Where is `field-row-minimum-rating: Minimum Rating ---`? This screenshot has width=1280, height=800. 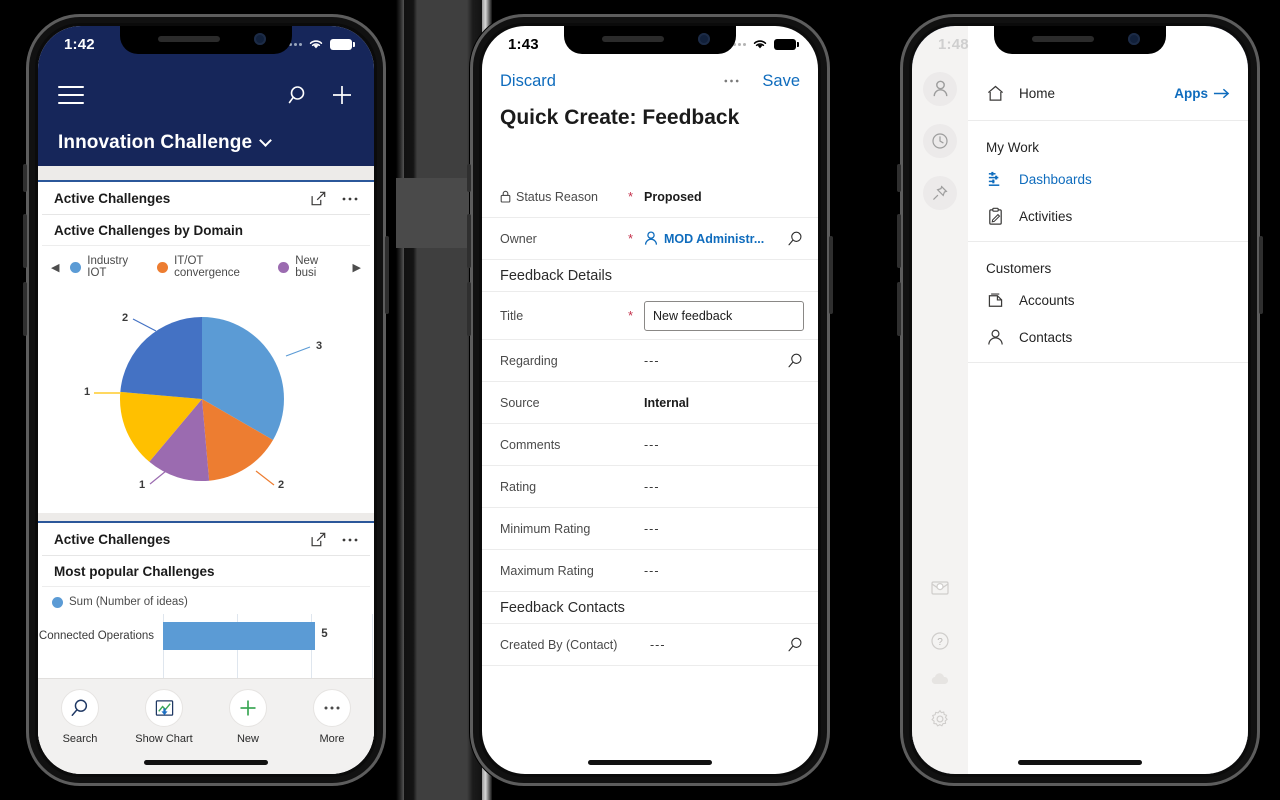
field-row-minimum-rating: Minimum Rating --- is located at coordinates (650, 529).